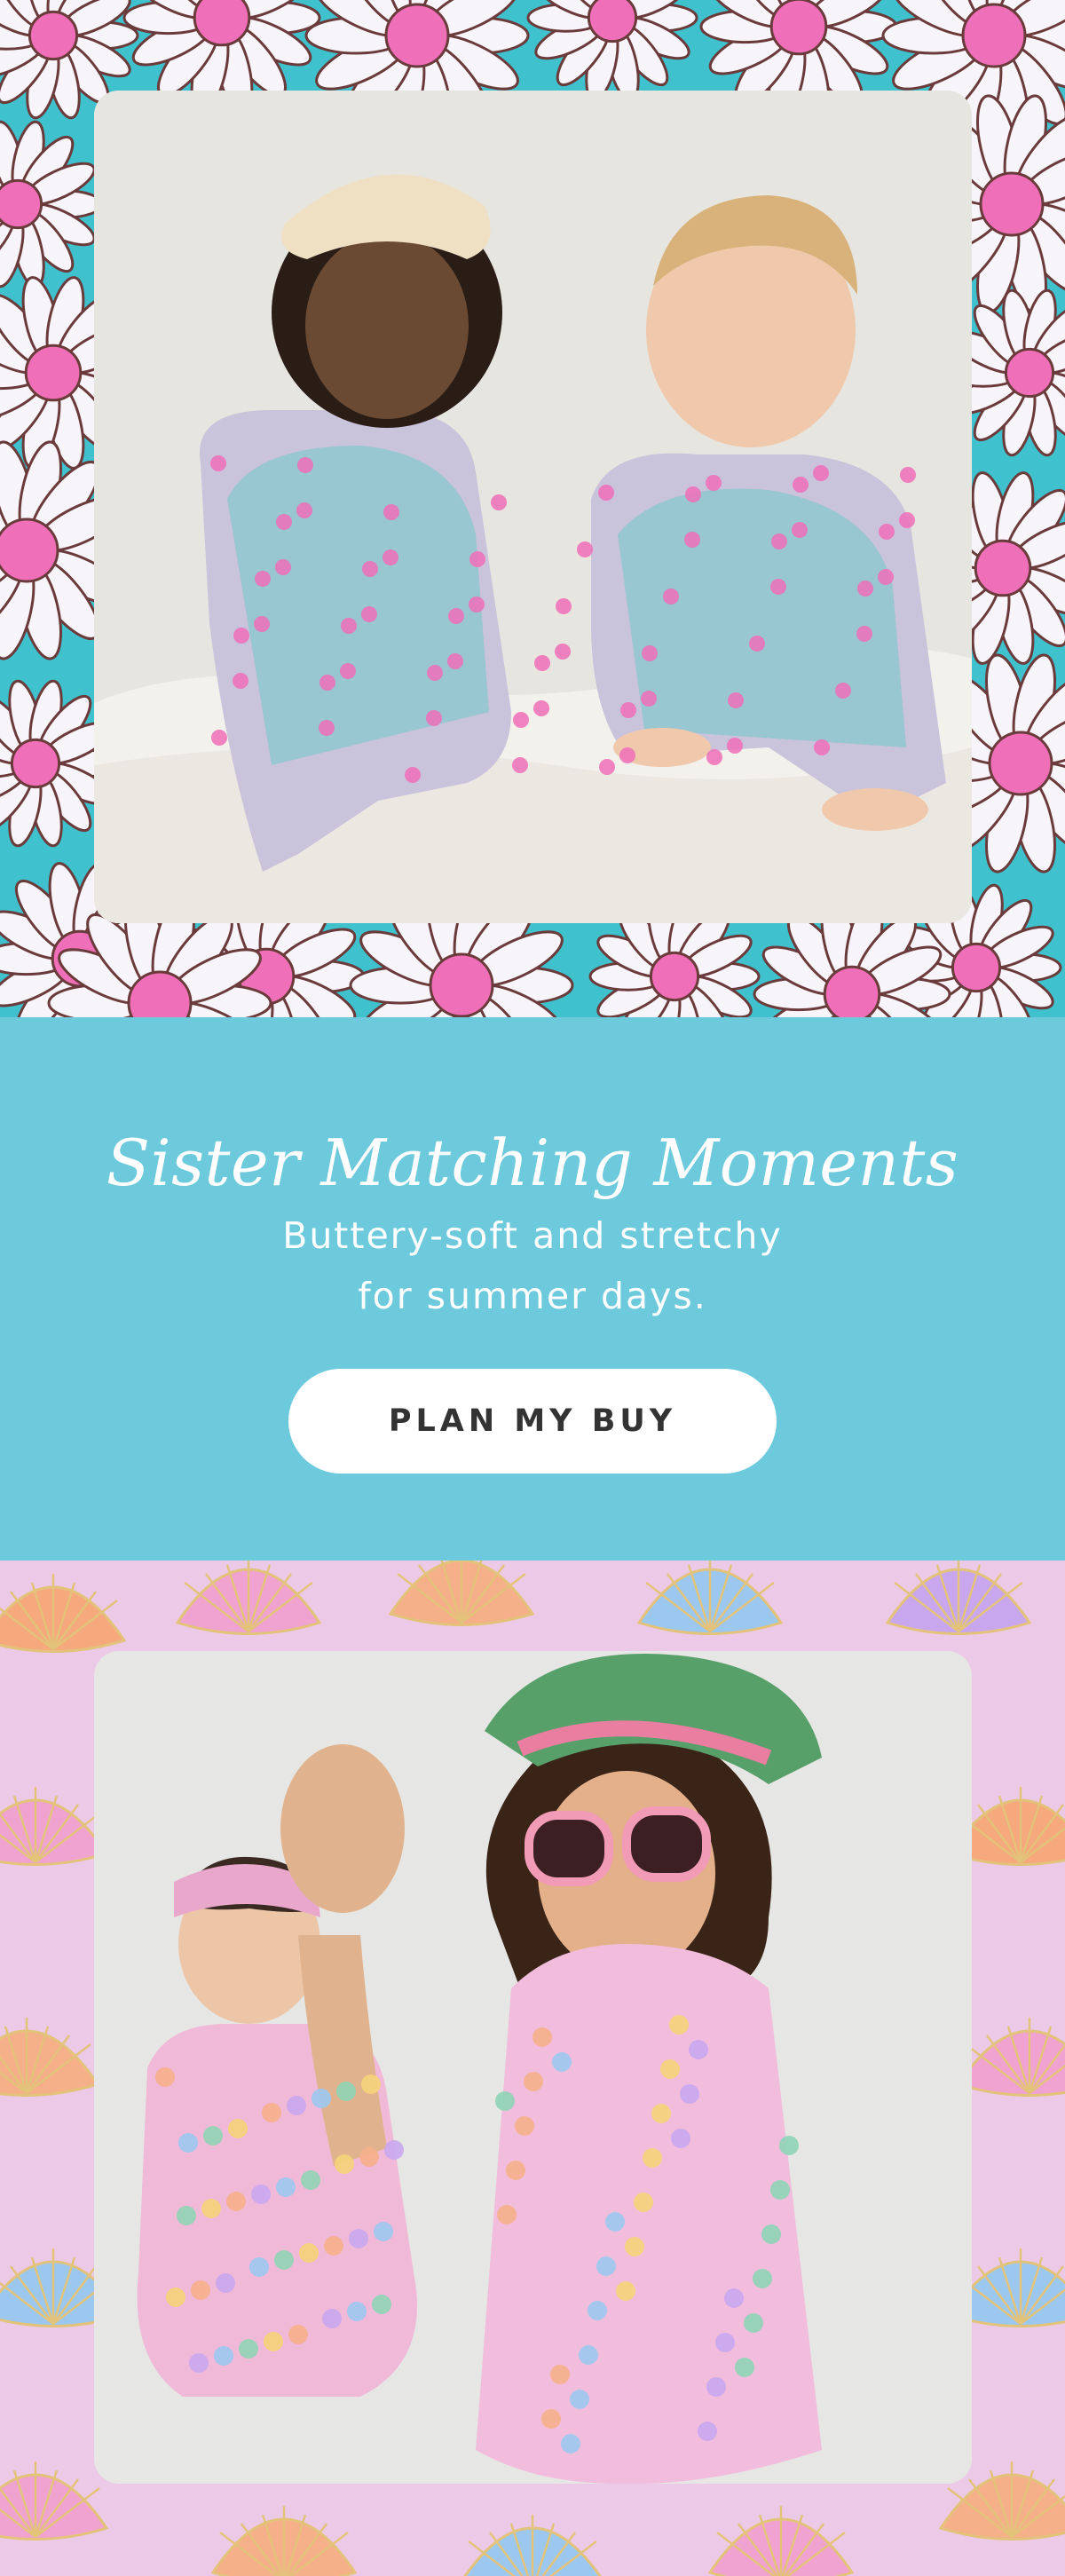  I want to click on subtext-line-2: for summer days., so click(532, 1296).